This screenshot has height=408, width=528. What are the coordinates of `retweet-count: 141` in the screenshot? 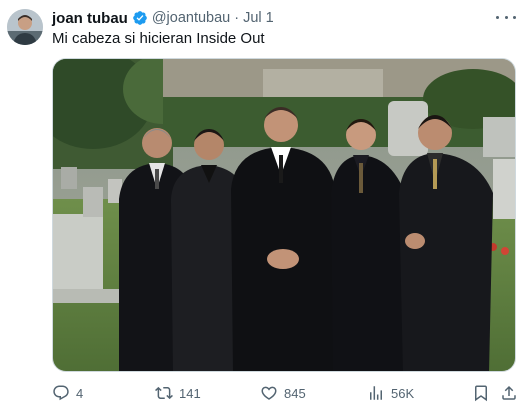 It's located at (190, 393).